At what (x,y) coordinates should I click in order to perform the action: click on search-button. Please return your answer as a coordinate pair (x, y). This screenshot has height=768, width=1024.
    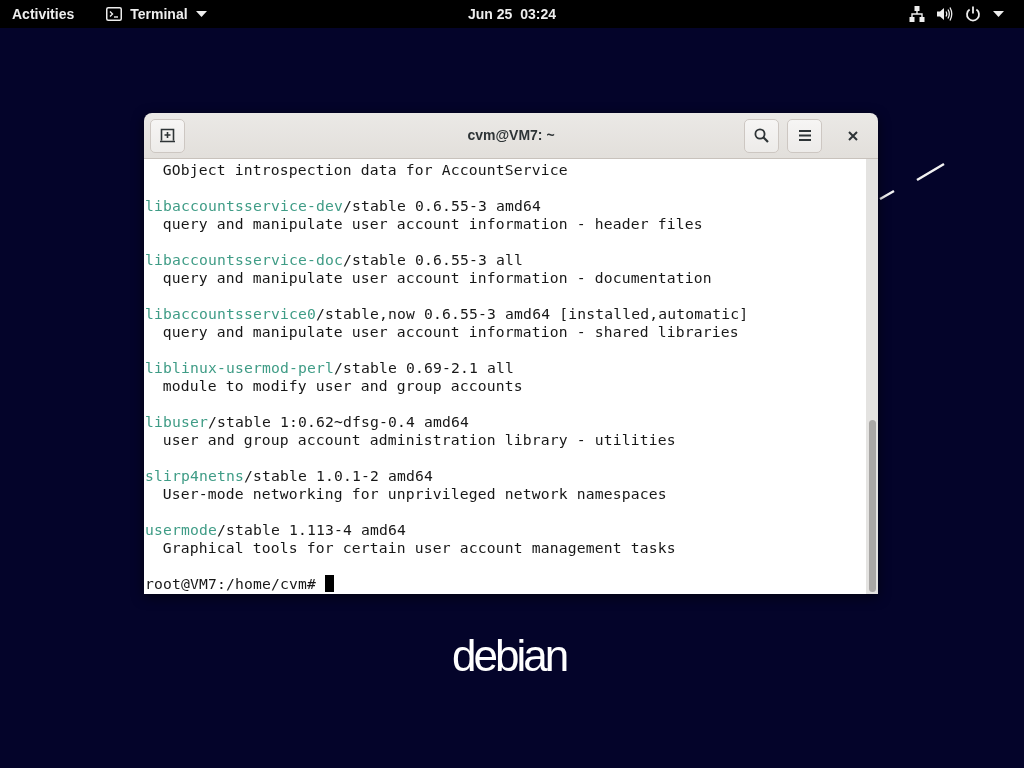
    Looking at the image, I should click on (761, 135).